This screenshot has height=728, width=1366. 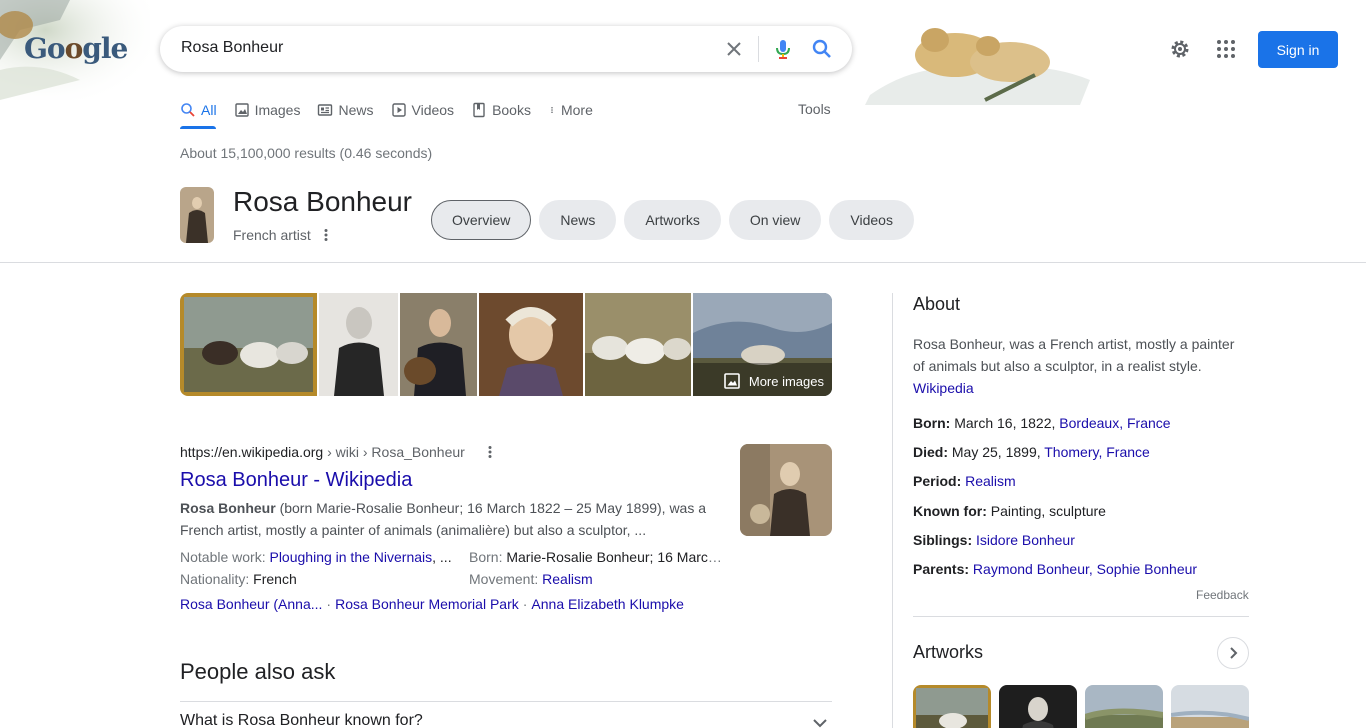 What do you see at coordinates (937, 304) in the screenshot?
I see `about-heading: About` at bounding box center [937, 304].